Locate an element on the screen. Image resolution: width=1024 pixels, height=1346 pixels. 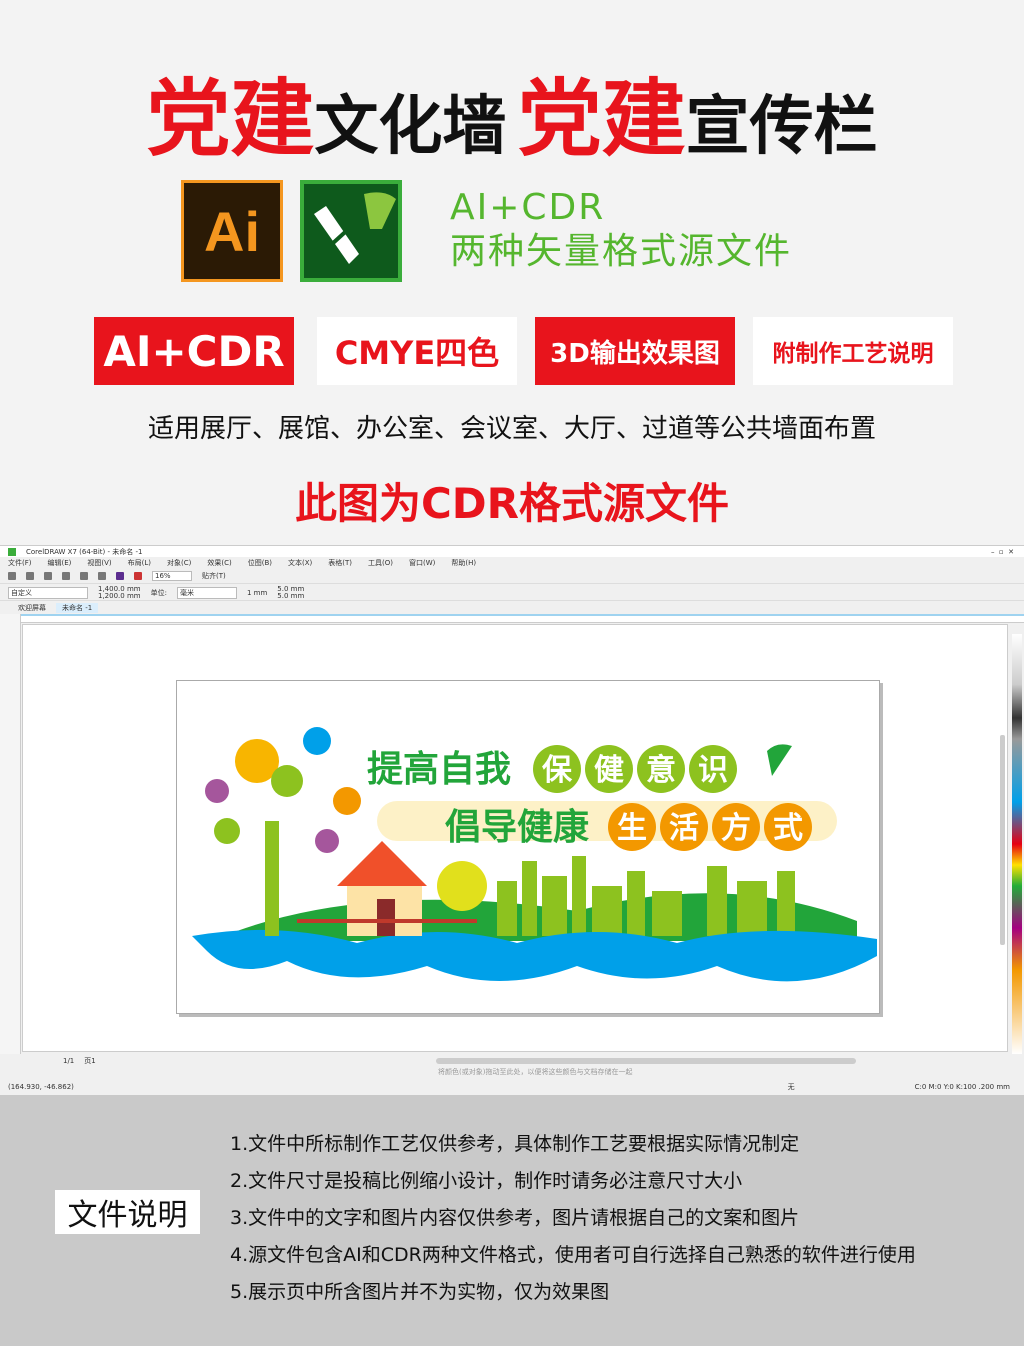
window-title: CorelDRAW X7 (64-Bit) - 未命名 -1 is located at coordinates (84, 551).